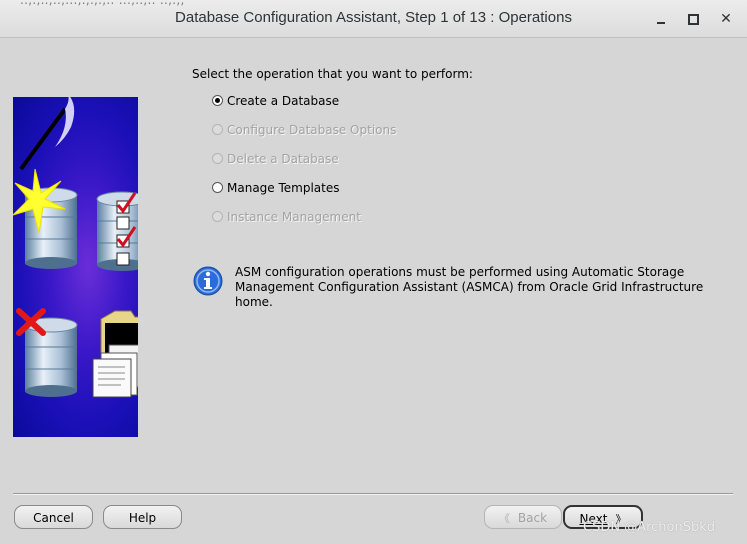  I want to click on cancel-button: Cancel, so click(53, 517).